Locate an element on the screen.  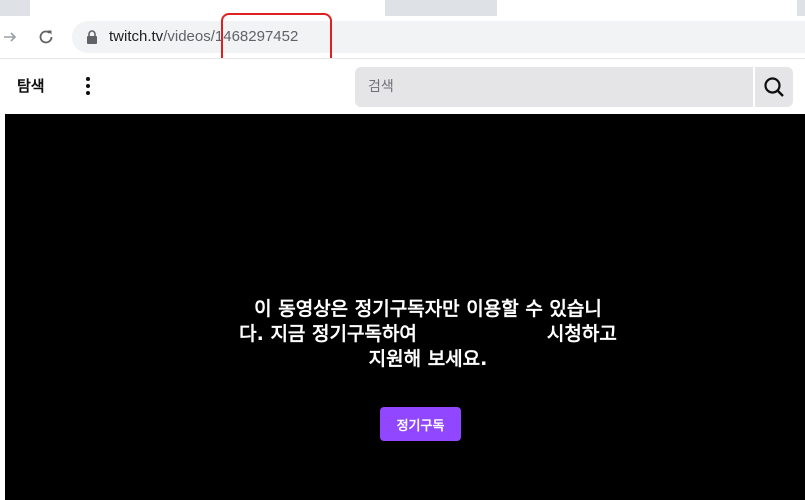
site-top-nav: 탐색 is located at coordinates (402, 86).